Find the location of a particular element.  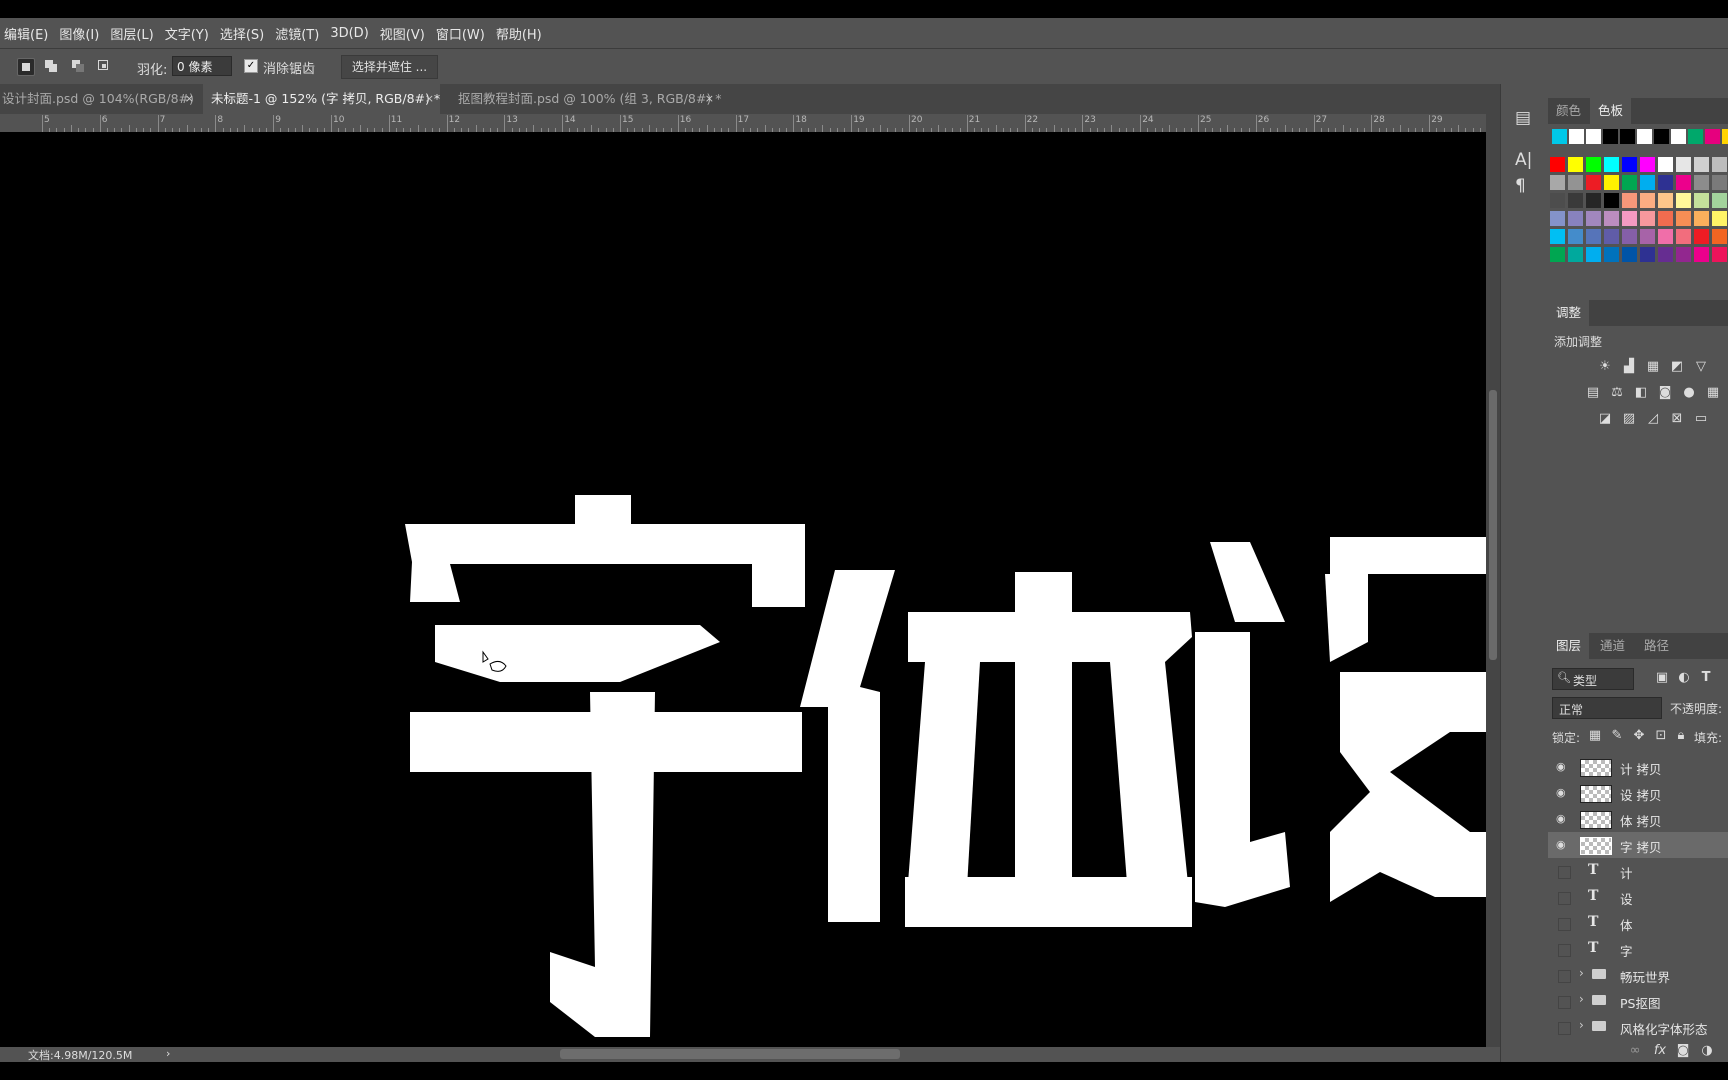

lock-position-icon: ✥ is located at coordinates (1639, 736).